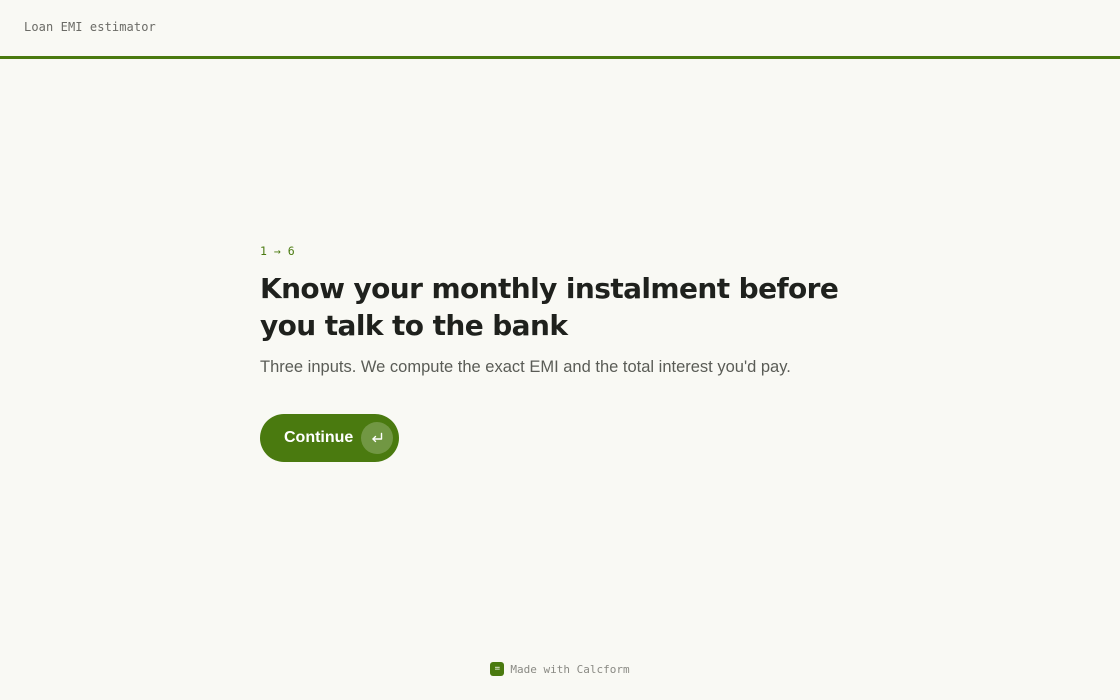  Describe the element at coordinates (90, 27) in the screenshot. I see `app-title: Loan EMI estimator` at that location.